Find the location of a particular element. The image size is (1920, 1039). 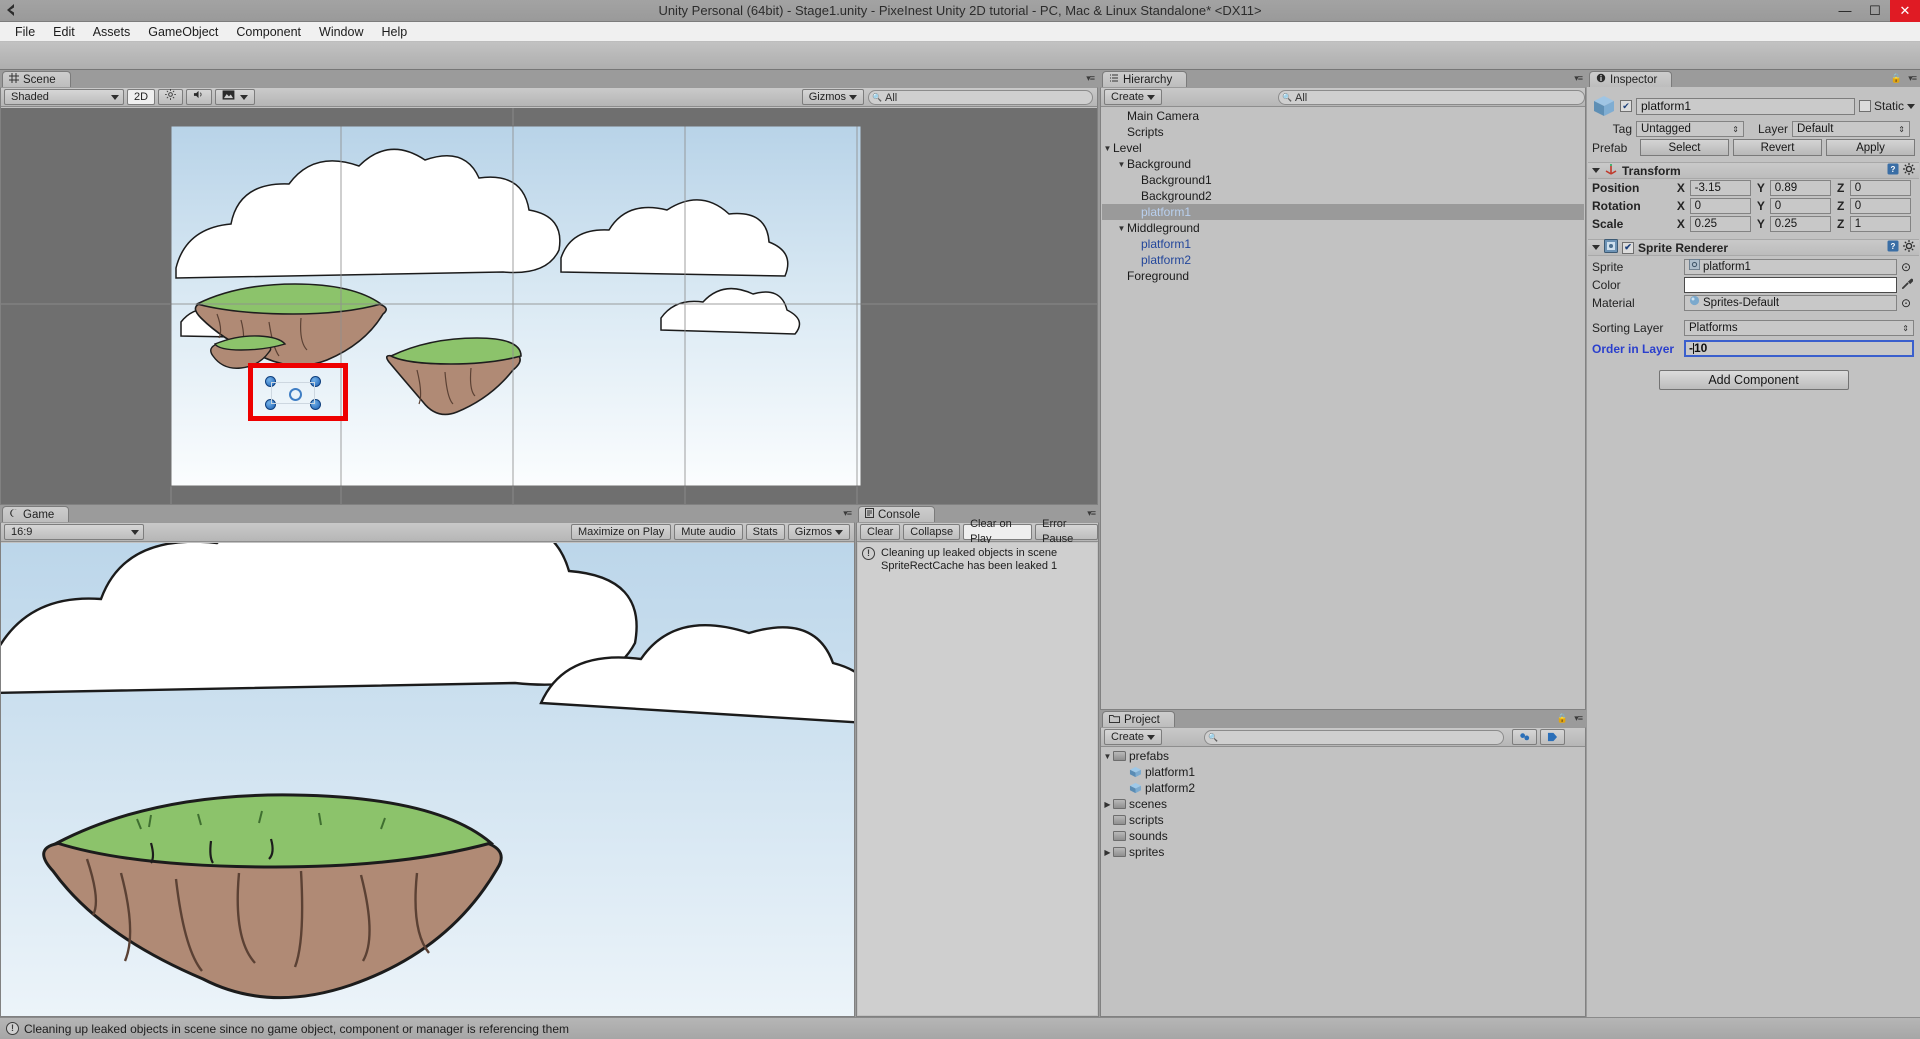

transform-rotation-x-input: 0 is located at coordinates (1720, 206).